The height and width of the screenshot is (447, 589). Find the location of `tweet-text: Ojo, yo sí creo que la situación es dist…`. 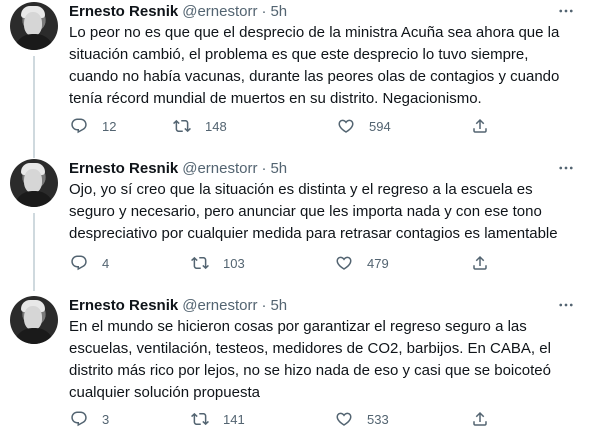

tweet-text: Ojo, yo sí creo que la situación es dist… is located at coordinates (313, 211).